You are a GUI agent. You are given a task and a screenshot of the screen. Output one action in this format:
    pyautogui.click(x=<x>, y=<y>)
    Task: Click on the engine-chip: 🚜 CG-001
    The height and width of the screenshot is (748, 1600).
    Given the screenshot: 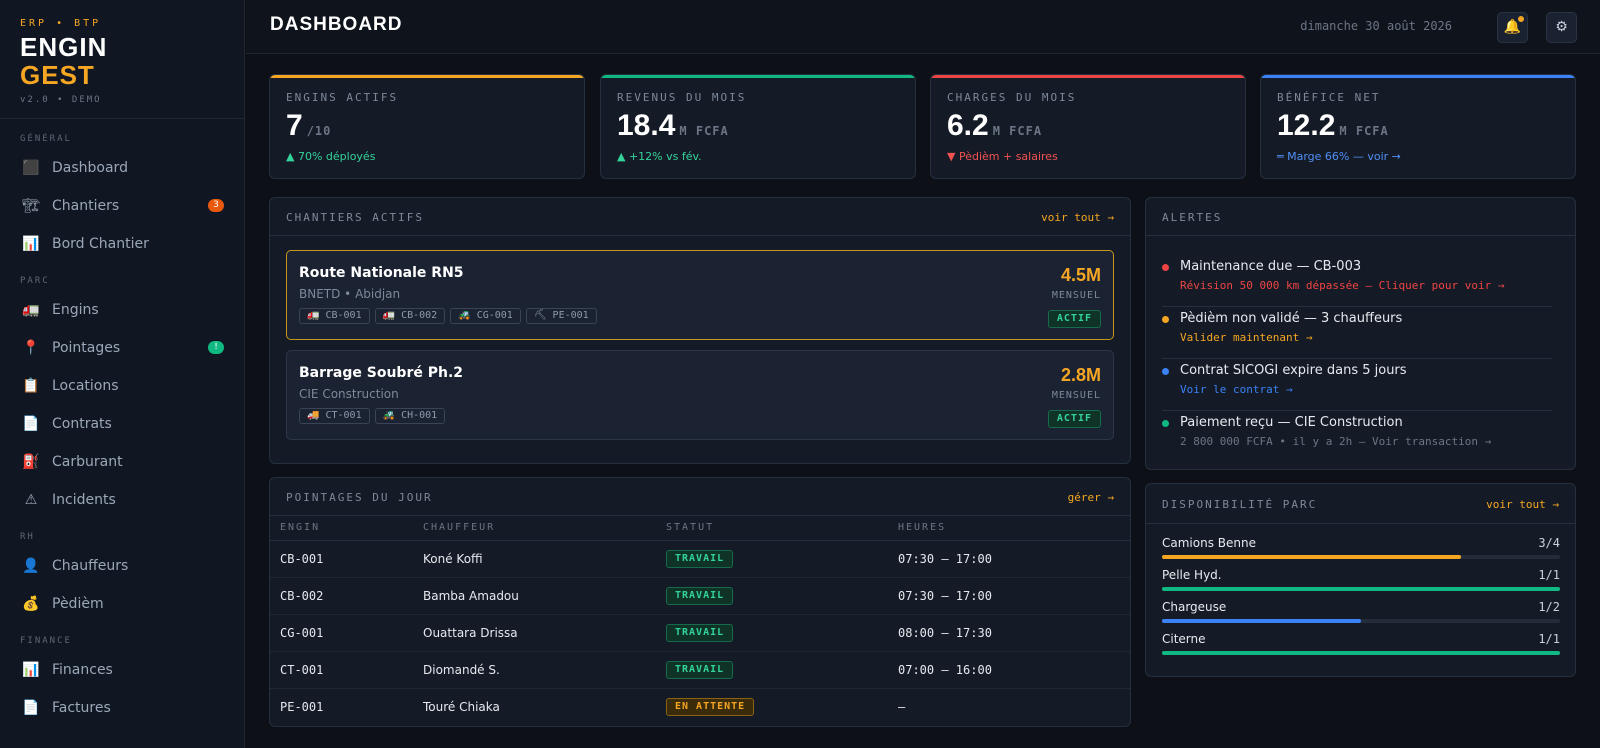 What is the action you would take?
    pyautogui.click(x=485, y=316)
    